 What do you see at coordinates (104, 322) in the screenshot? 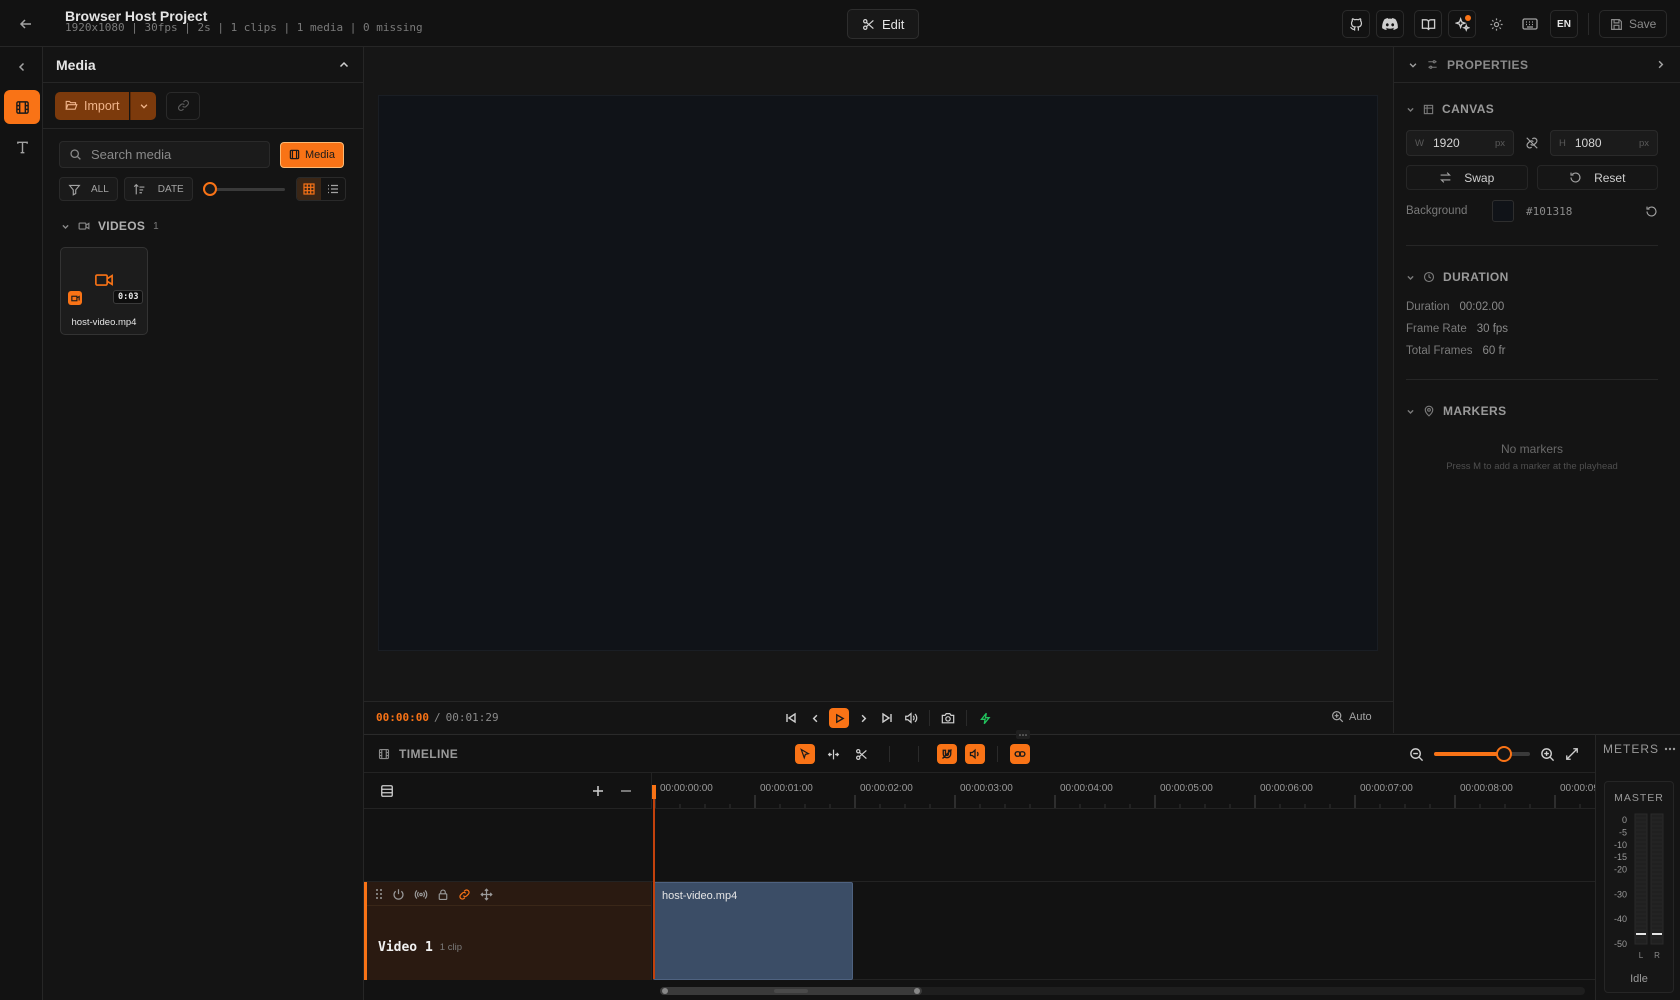
I see `media-filename: host-video.mp4` at bounding box center [104, 322].